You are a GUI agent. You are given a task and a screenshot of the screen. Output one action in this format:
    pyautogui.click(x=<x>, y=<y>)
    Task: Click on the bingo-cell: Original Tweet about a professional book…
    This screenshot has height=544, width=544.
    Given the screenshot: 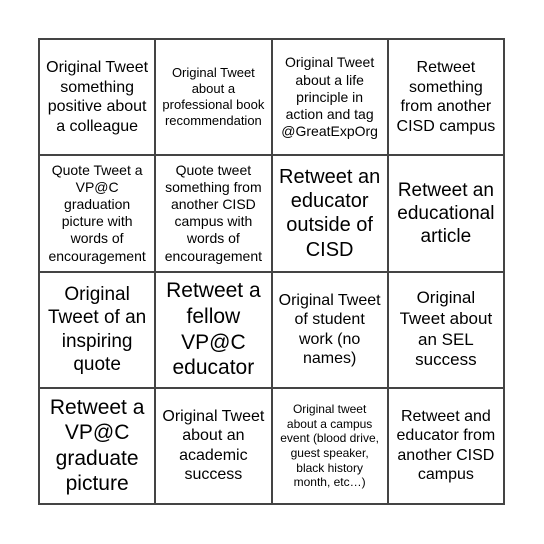 What is the action you would take?
    pyautogui.click(x=213, y=97)
    